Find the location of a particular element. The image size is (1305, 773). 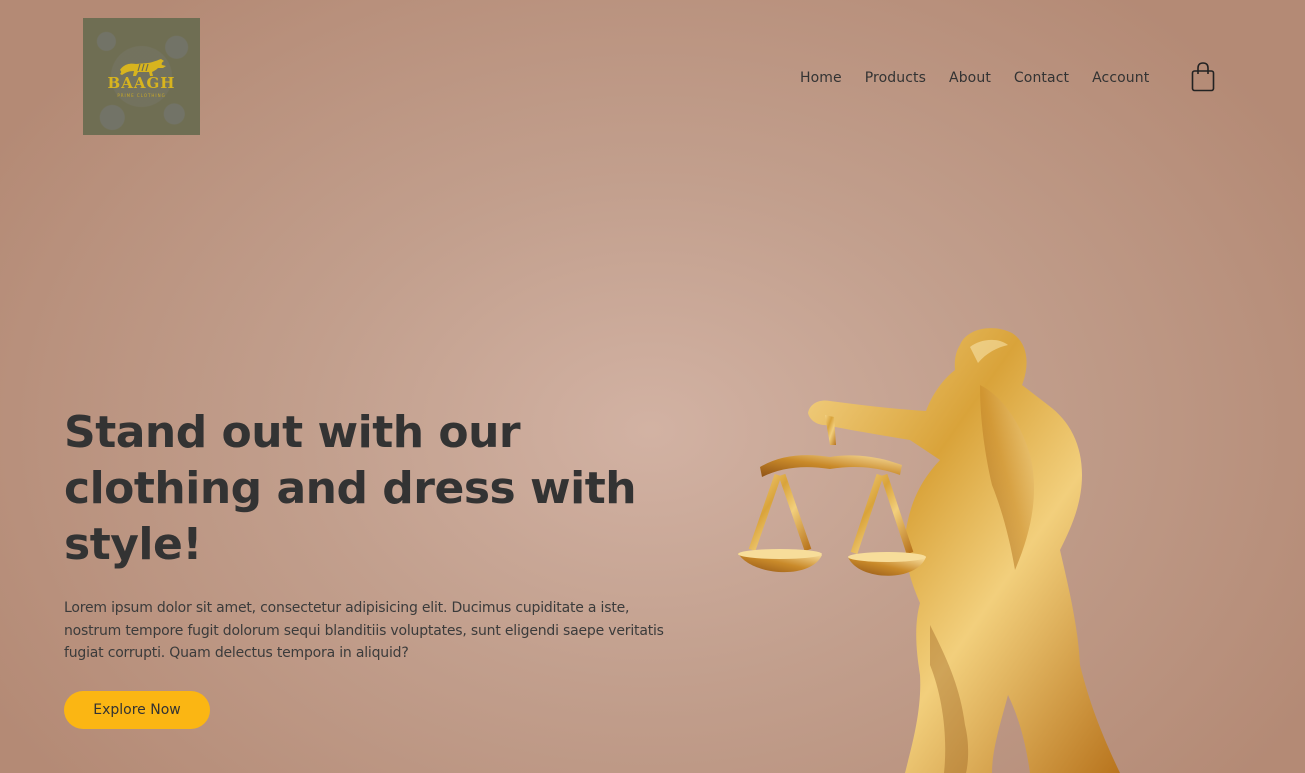

nav-account: Account is located at coordinates (1120, 78).